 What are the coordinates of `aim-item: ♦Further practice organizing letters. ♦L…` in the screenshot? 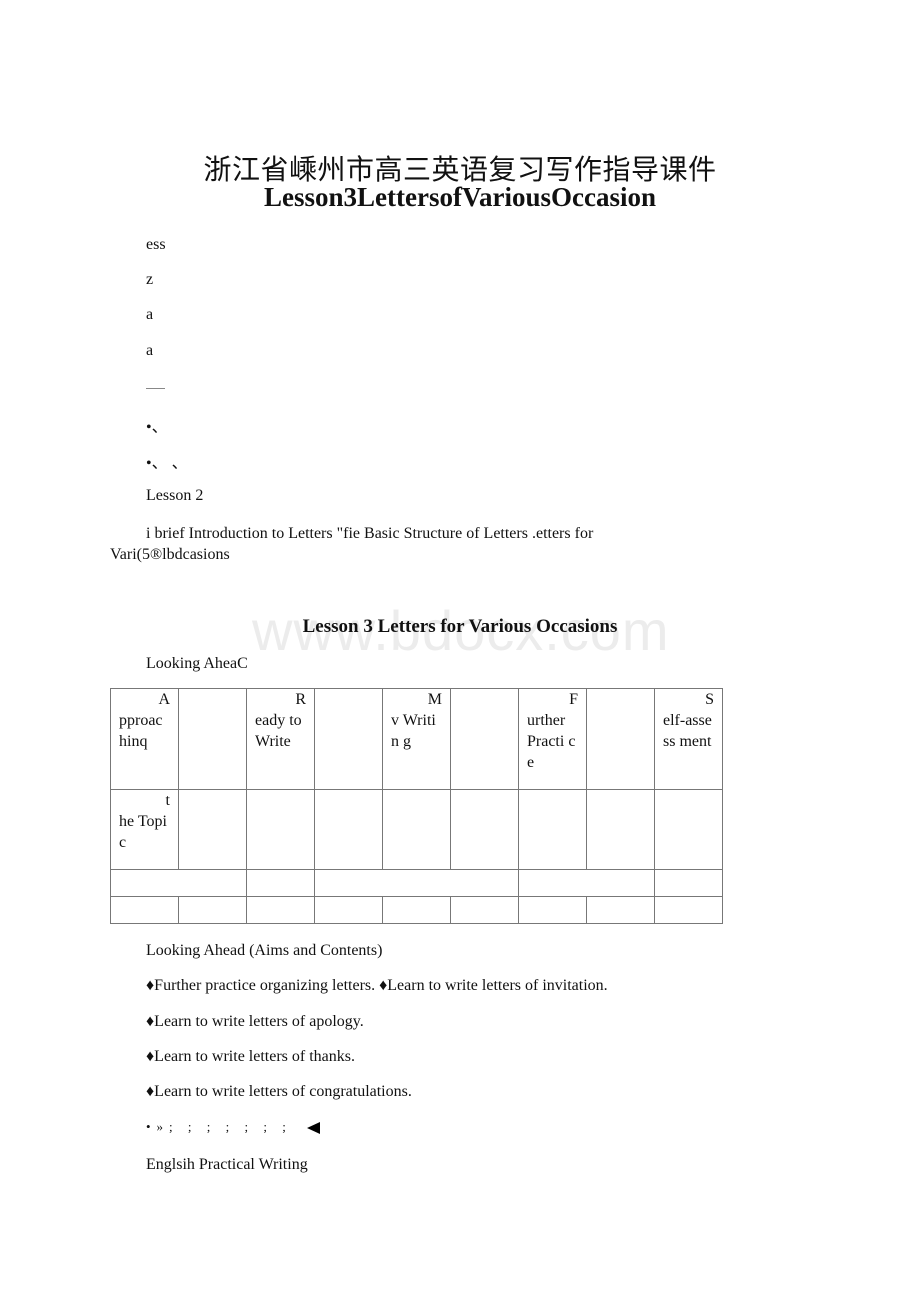 It's located at (377, 985).